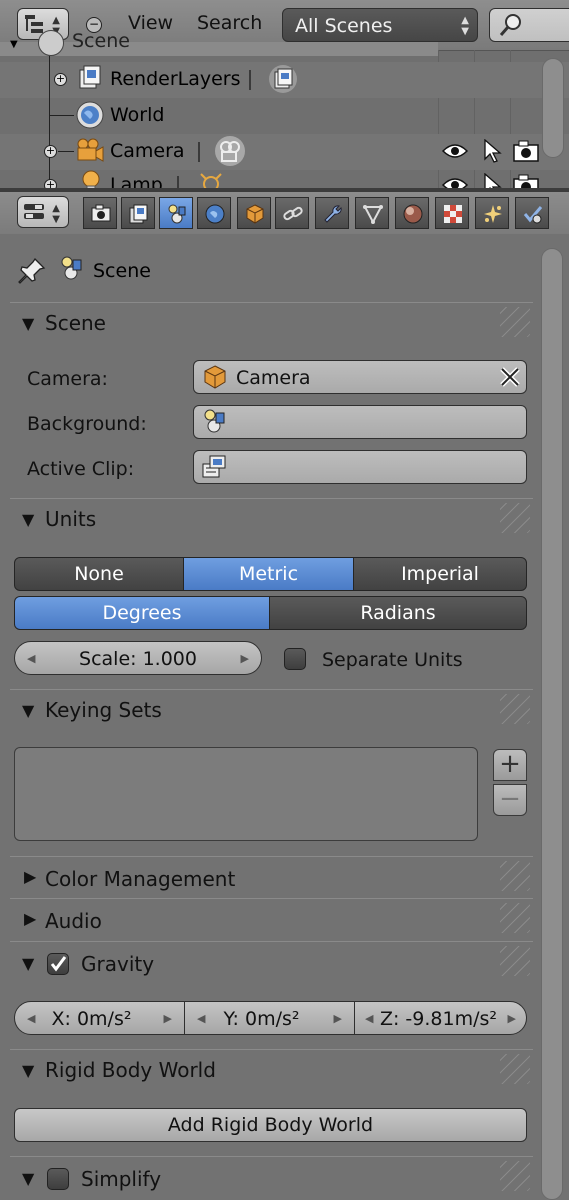  I want to click on tab-world, so click(214, 213).